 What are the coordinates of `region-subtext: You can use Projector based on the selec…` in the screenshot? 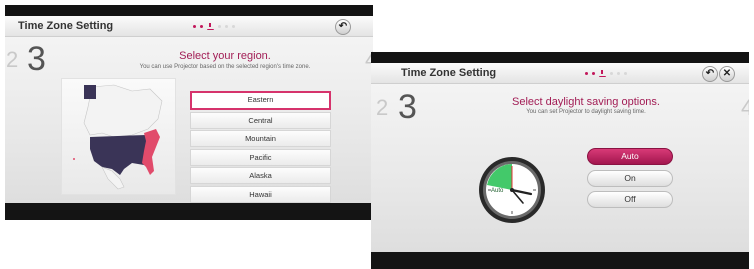 It's located at (225, 67).